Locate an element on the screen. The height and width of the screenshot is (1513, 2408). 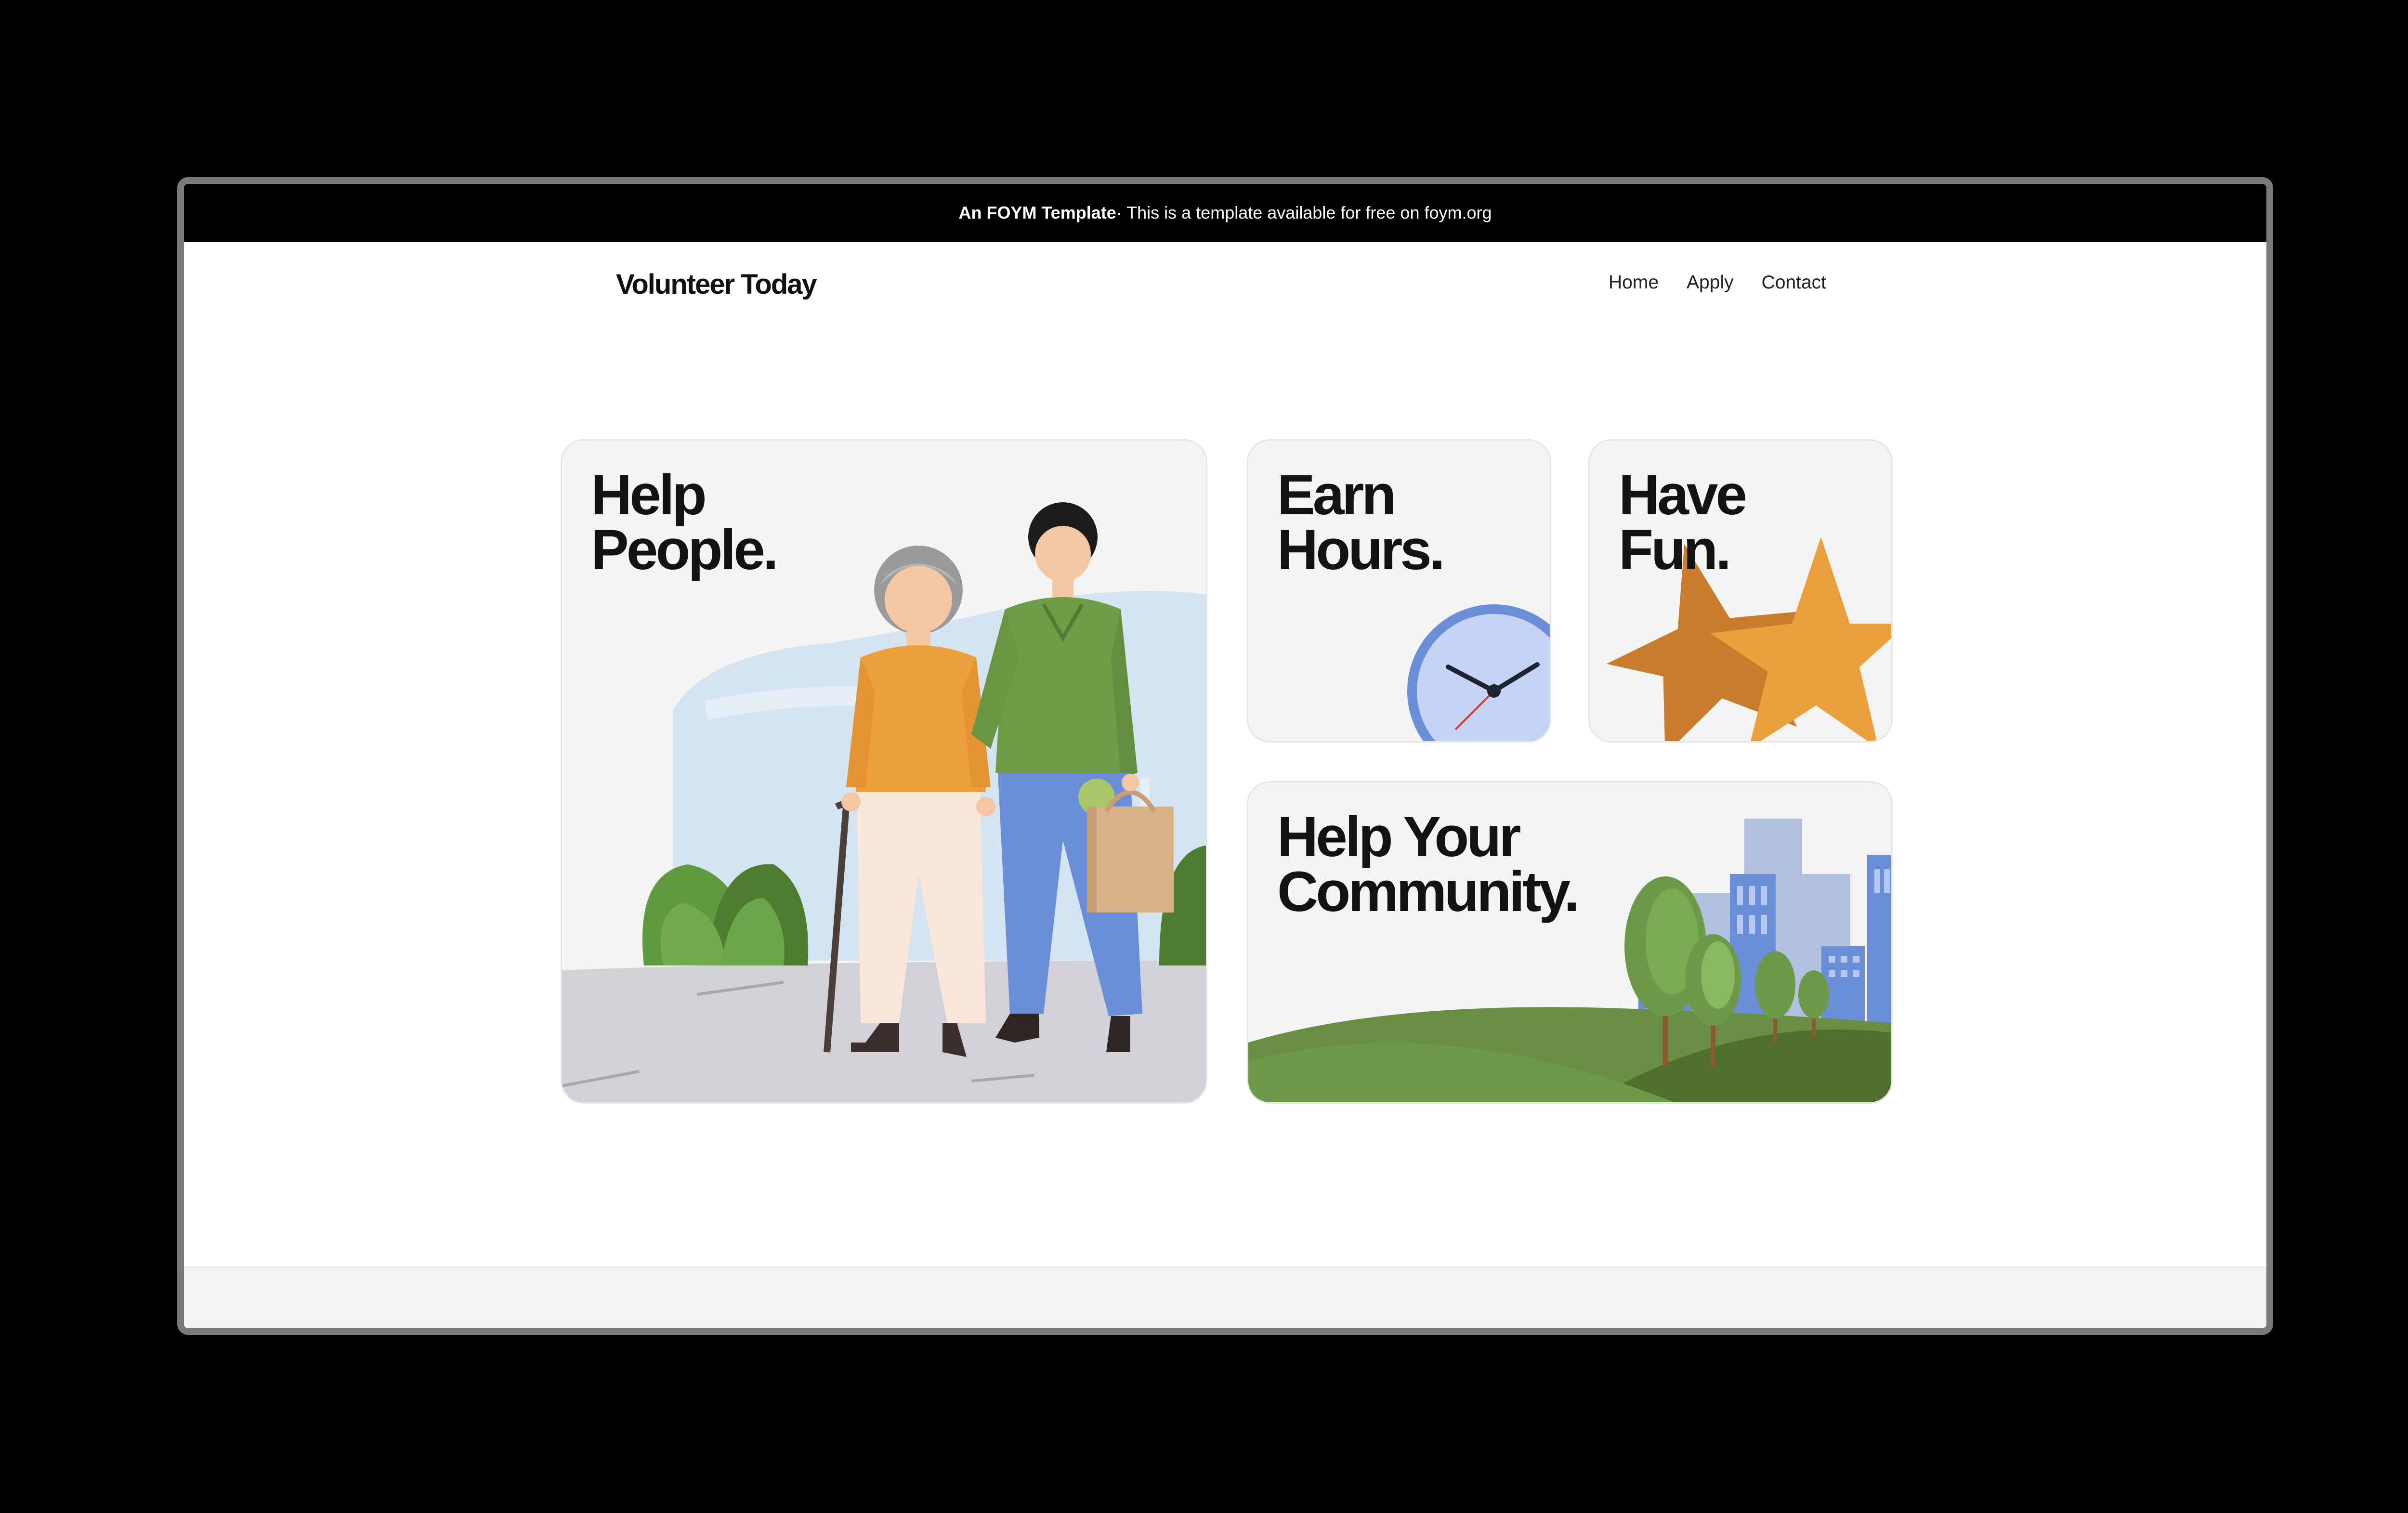
card-community-title: Help Your Community. is located at coordinates (1428, 864).